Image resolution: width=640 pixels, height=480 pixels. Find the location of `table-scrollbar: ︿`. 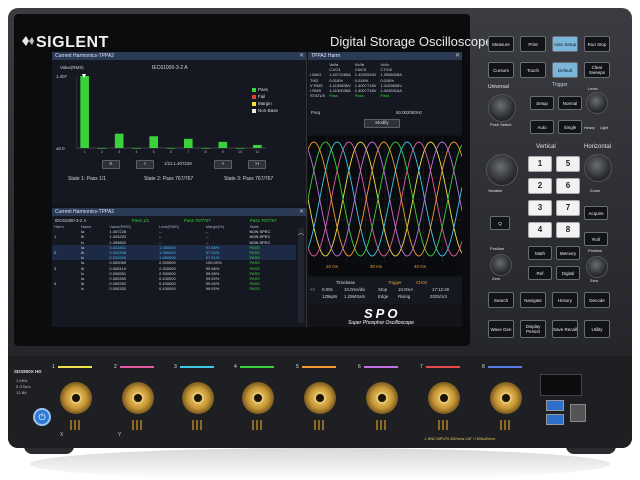

table-scrollbar: ︿ is located at coordinates (301, 275).